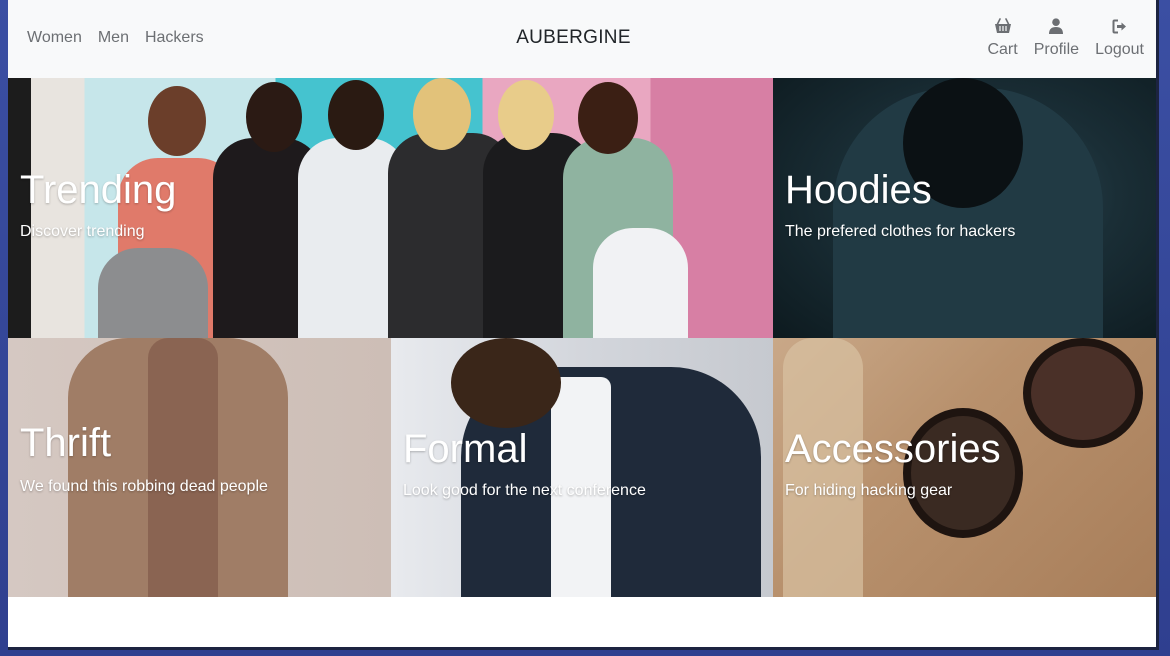 The width and height of the screenshot is (1170, 656). I want to click on brand-logo: AUBERGINE, so click(573, 38).